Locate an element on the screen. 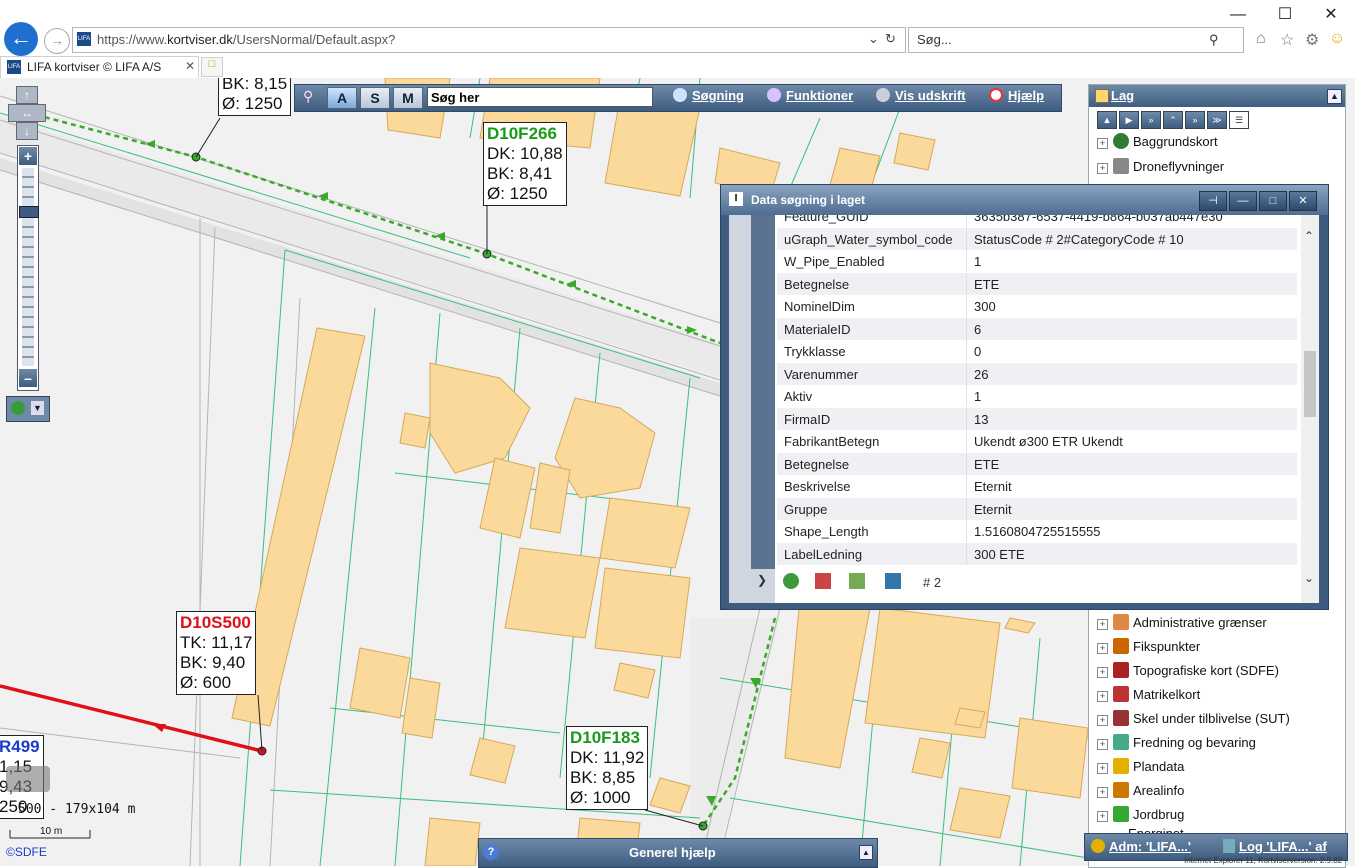  new-tab-button: □ is located at coordinates (212, 67).